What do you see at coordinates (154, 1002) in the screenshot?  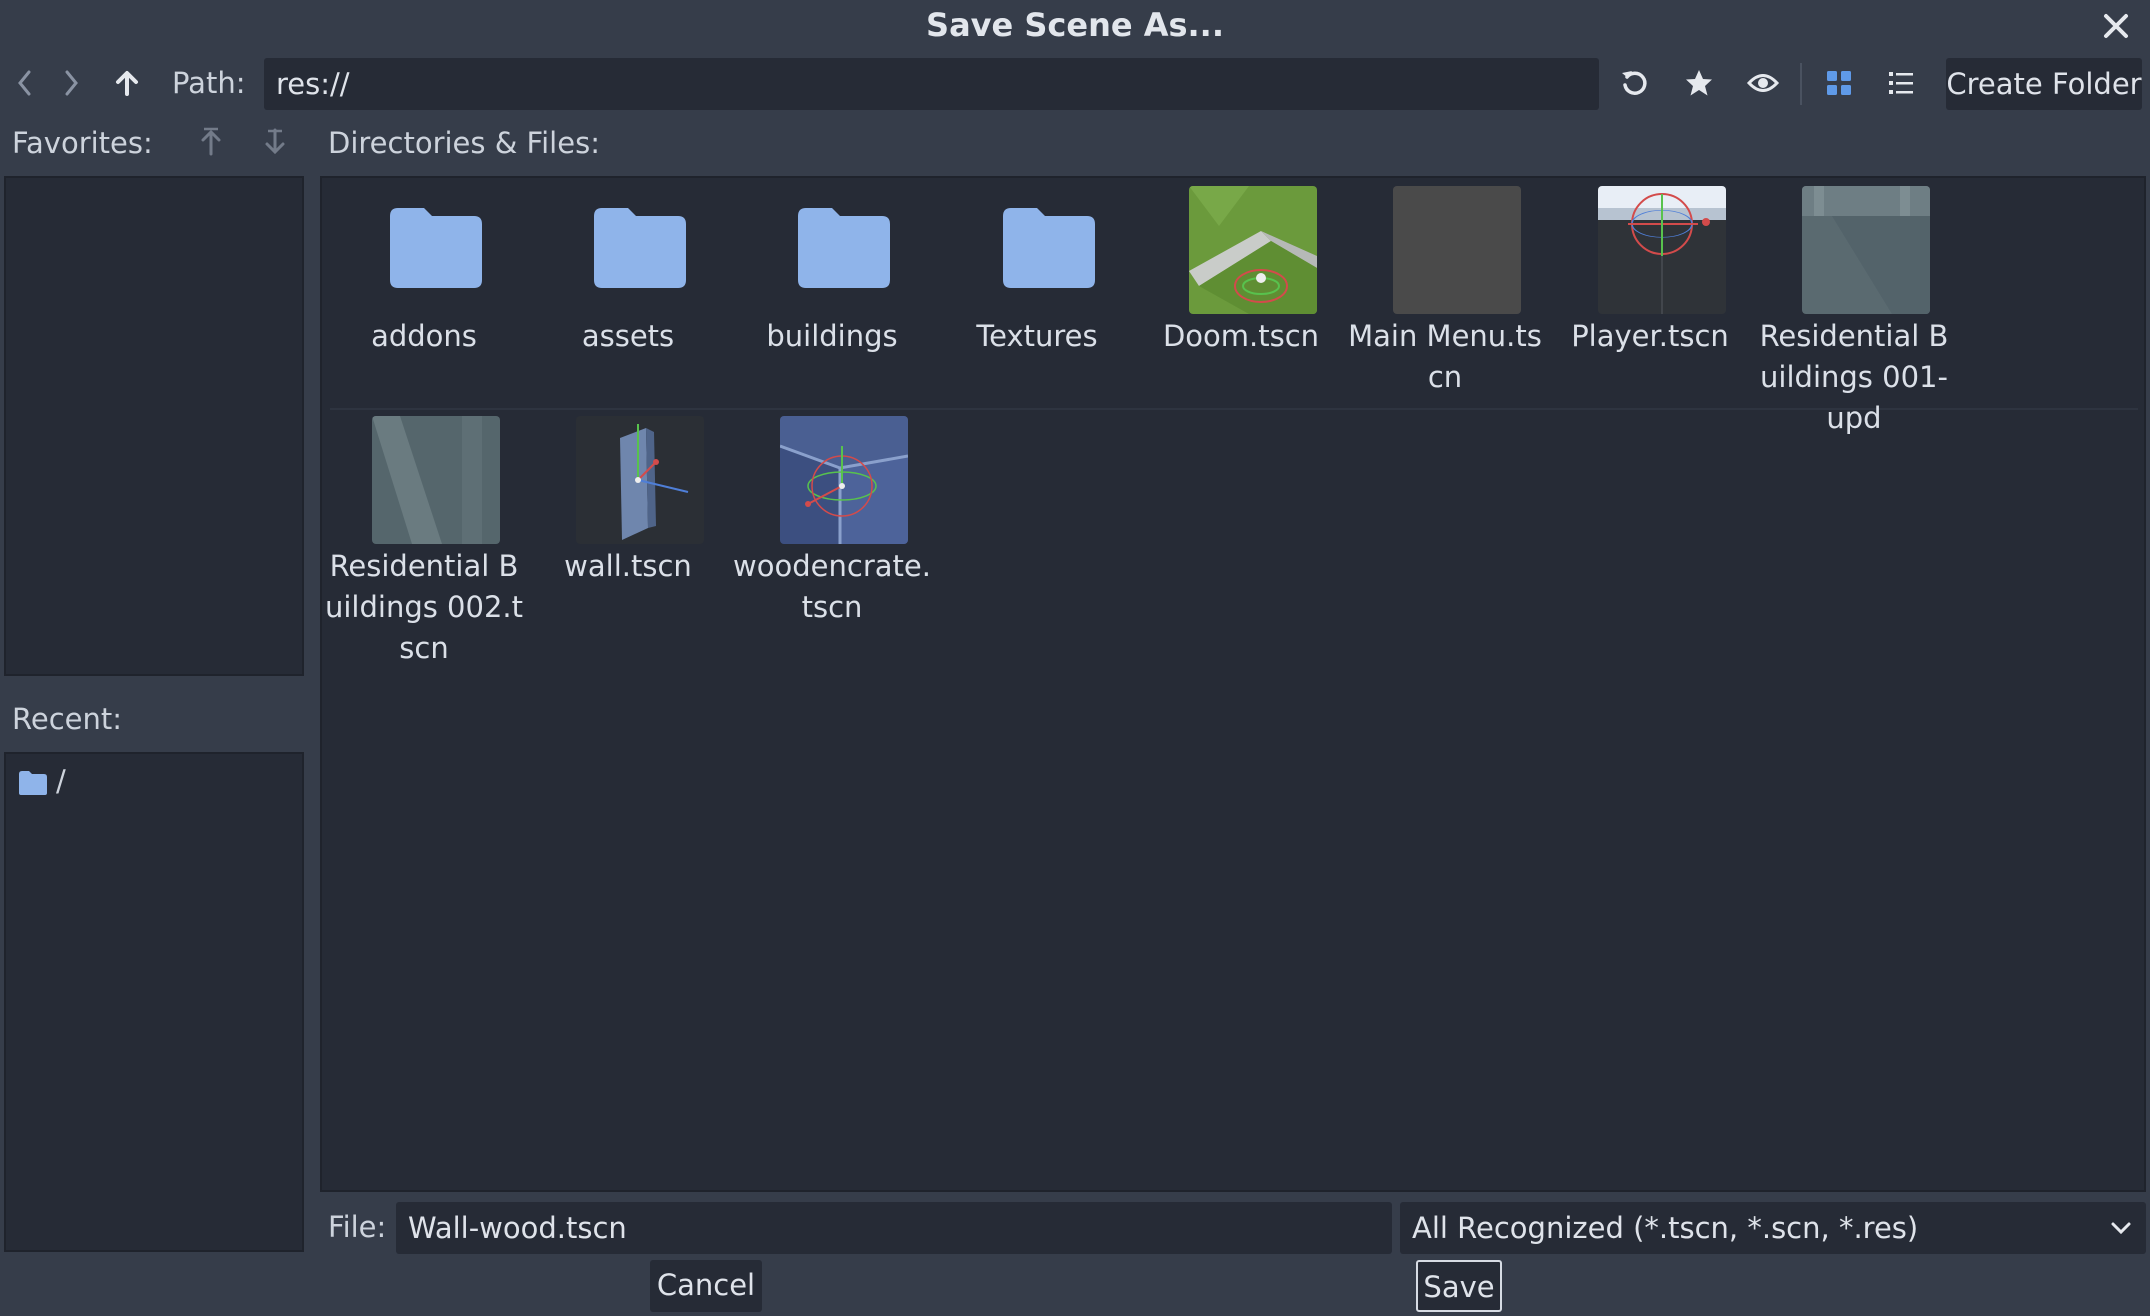 I see `recent-list: /` at bounding box center [154, 1002].